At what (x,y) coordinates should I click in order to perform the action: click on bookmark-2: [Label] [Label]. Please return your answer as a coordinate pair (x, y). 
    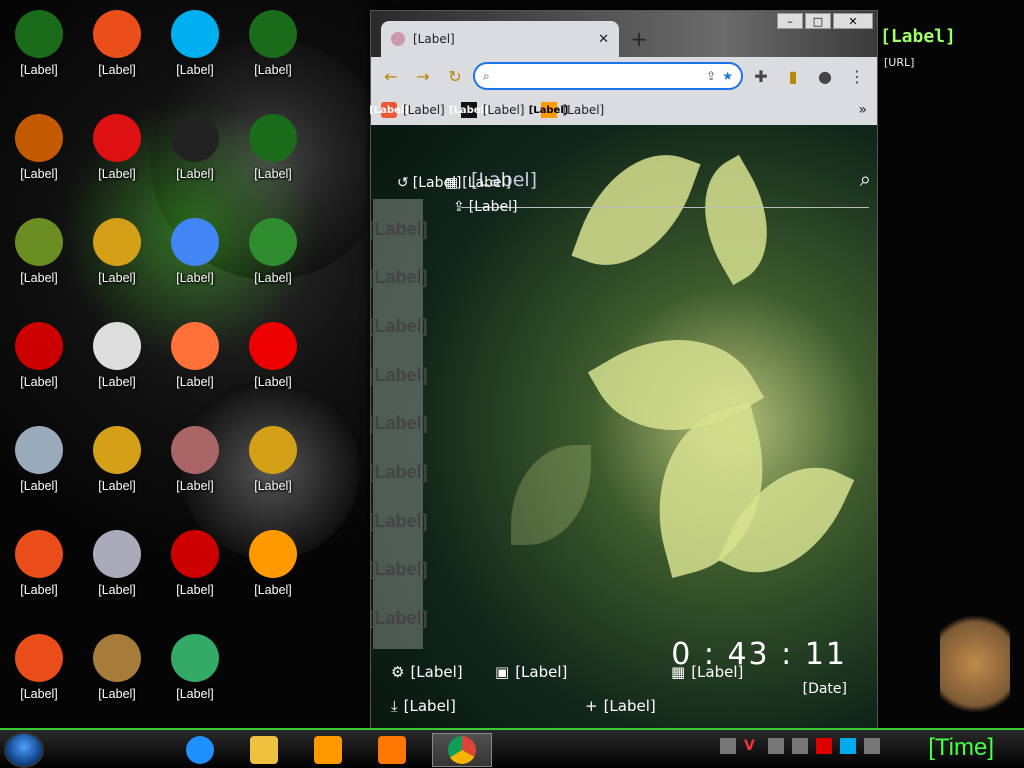
    Looking at the image, I should click on (487, 110).